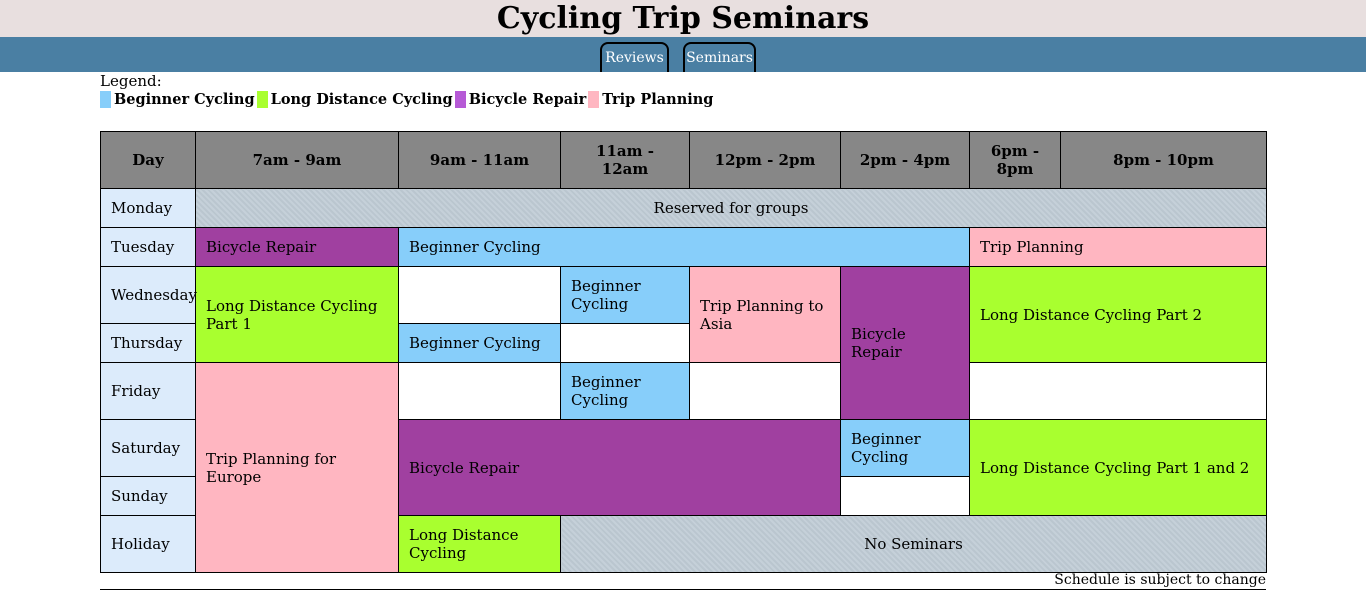  Describe the element at coordinates (479, 295) in the screenshot. I see `cell-wednesday-empty` at that location.